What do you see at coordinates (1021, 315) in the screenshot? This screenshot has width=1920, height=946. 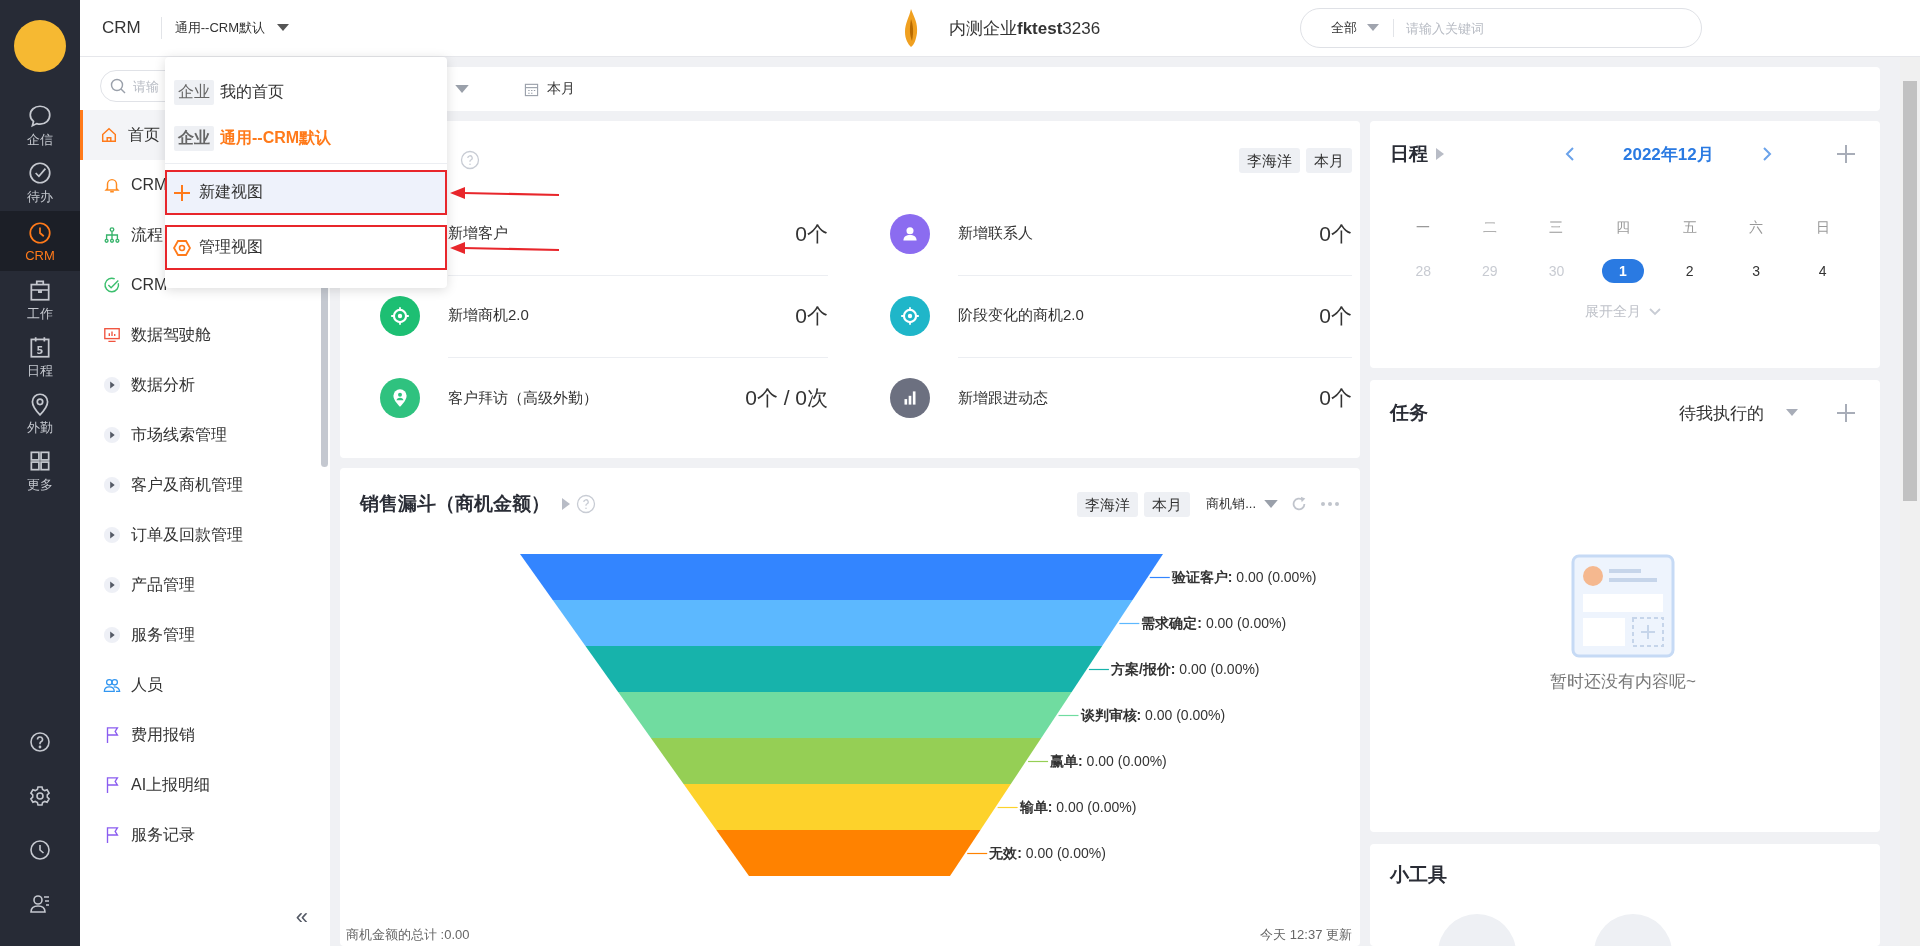 I see `stat-label: 阶段变化的商机2.0` at bounding box center [1021, 315].